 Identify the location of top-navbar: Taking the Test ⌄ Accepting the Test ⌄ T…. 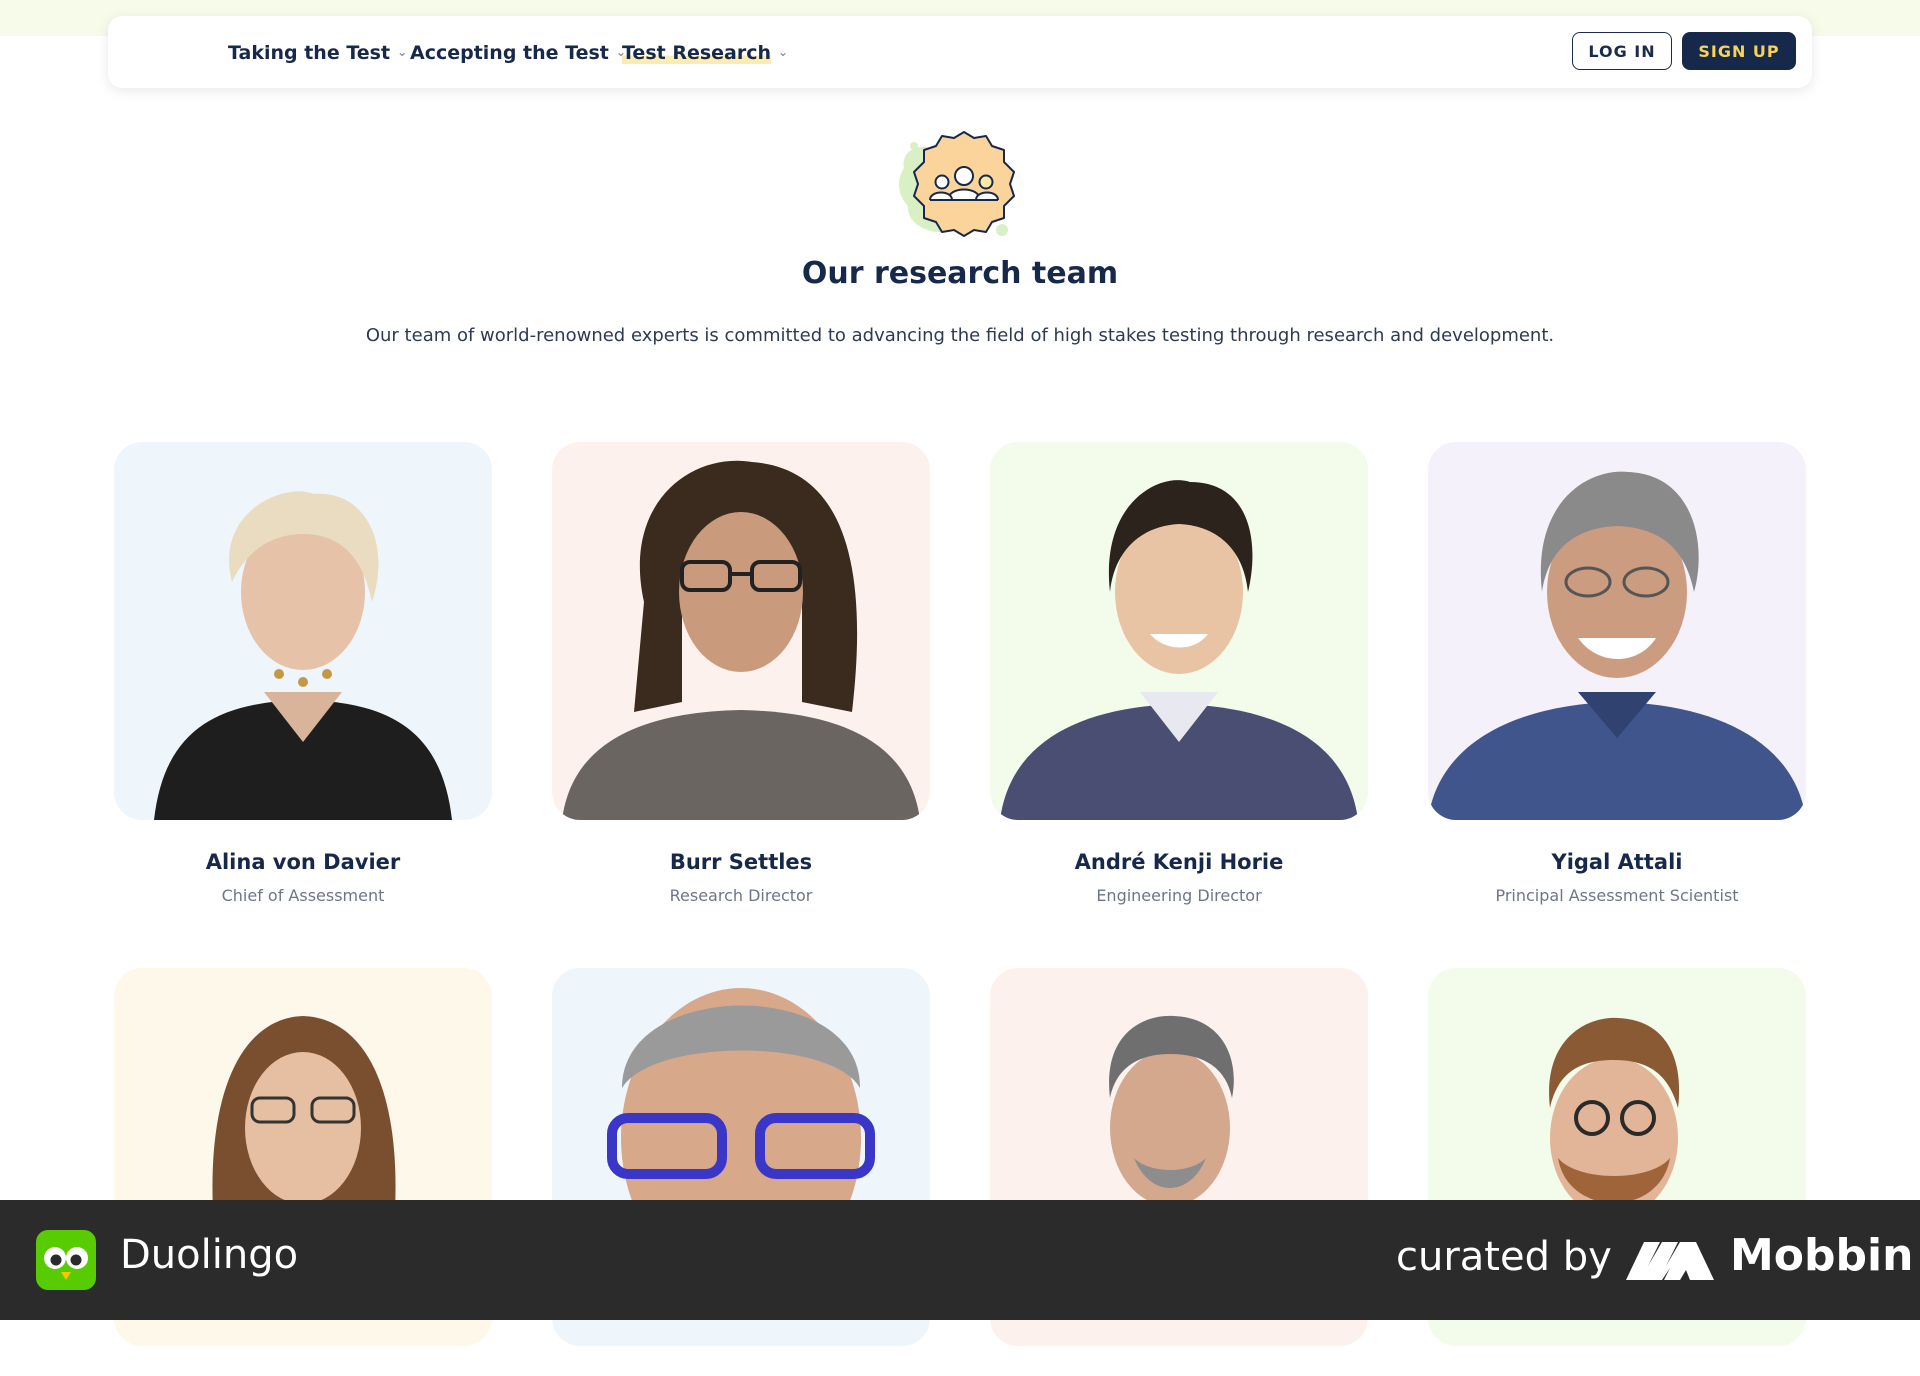
(960, 52).